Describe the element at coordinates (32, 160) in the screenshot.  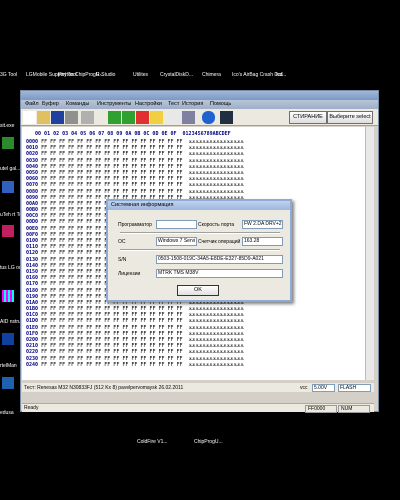
I see `hex-row-address: 0030` at that location.